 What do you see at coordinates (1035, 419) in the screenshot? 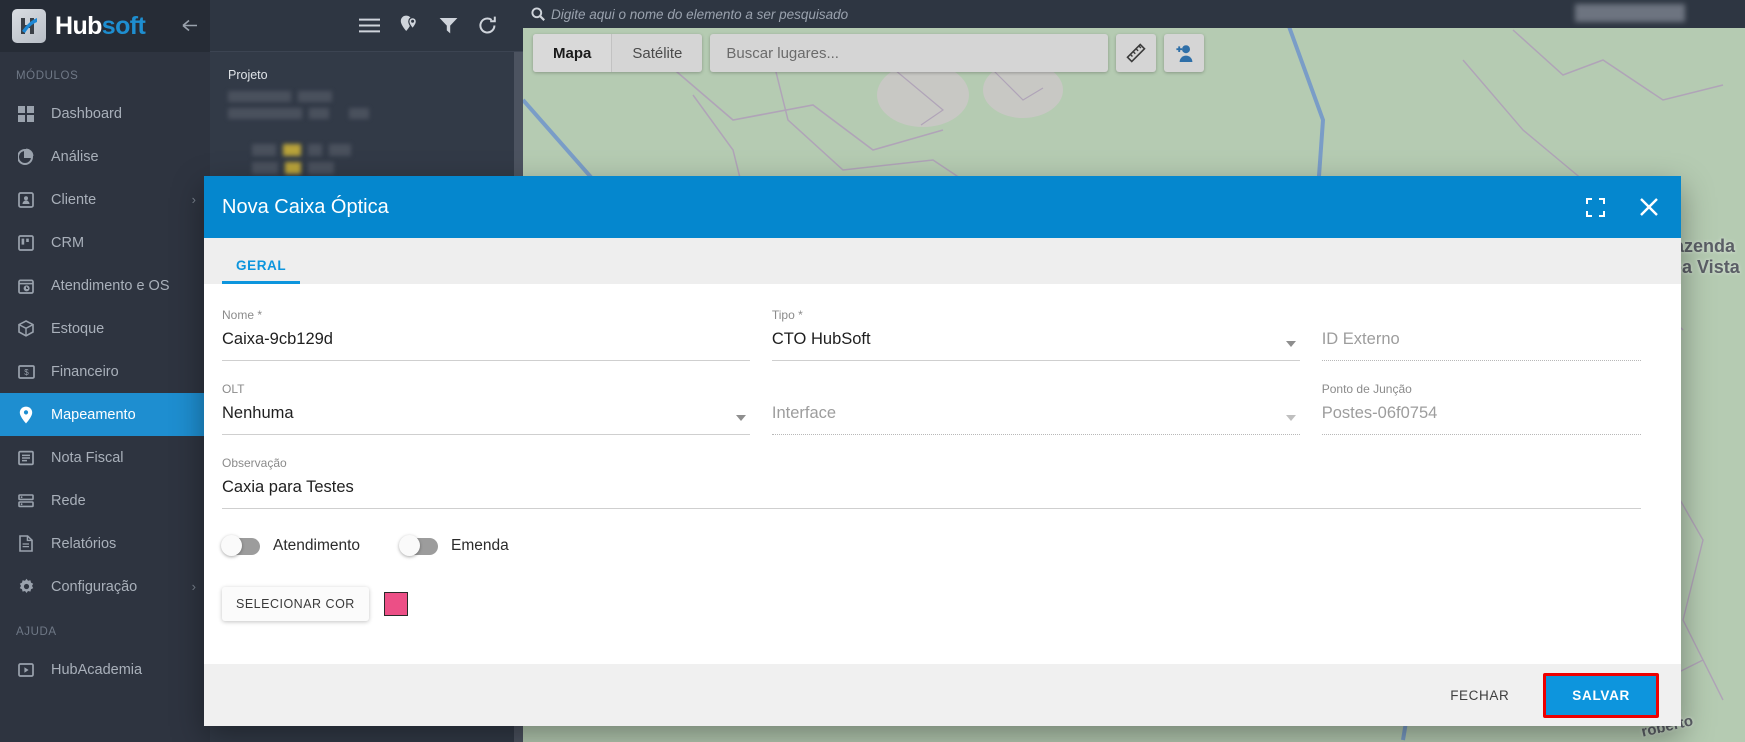
I see `interface-select: Interface` at bounding box center [1035, 419].